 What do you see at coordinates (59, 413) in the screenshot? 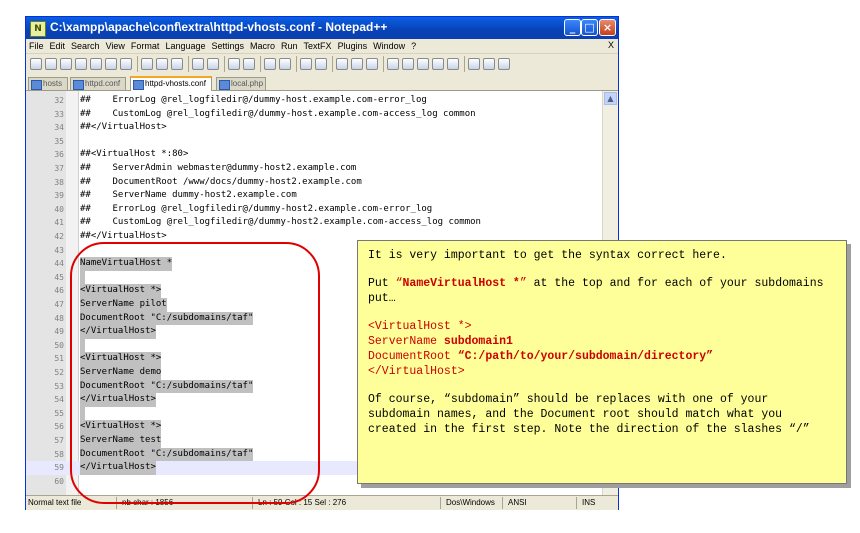
I see `line-number: 55` at bounding box center [59, 413].